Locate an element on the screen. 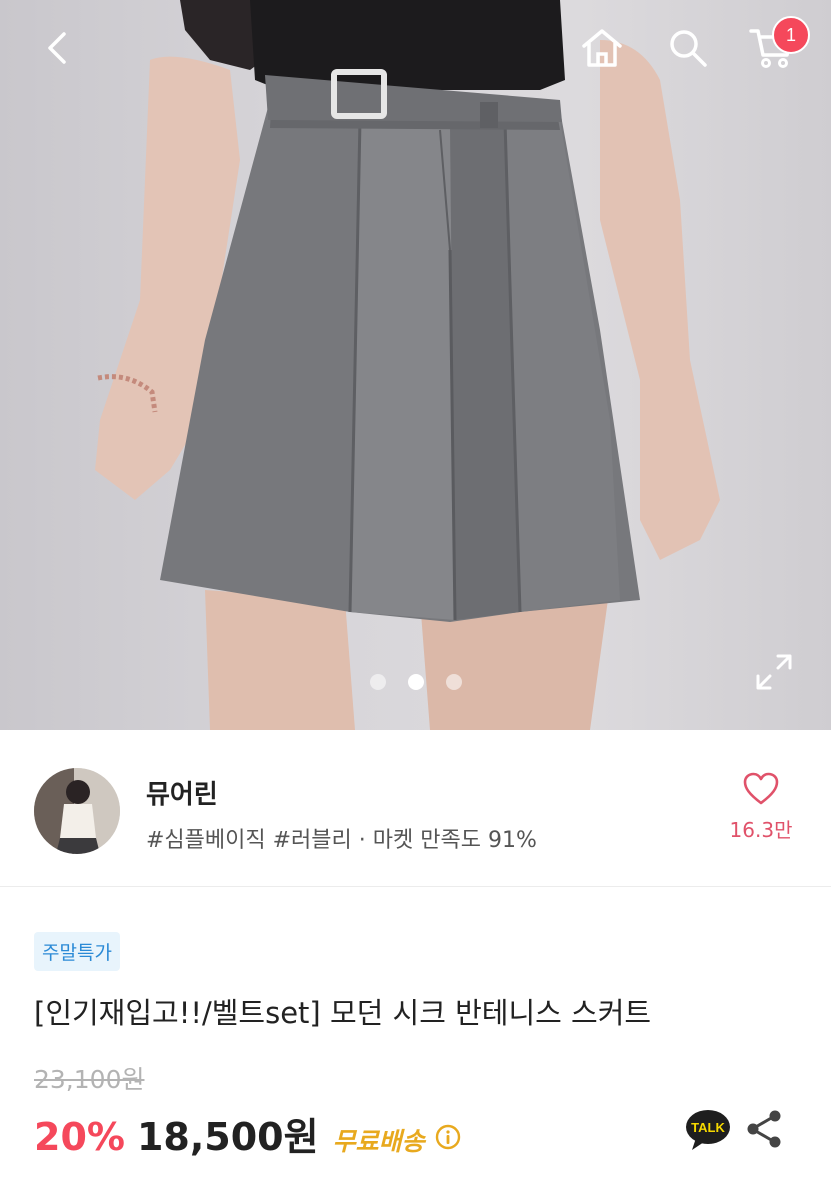  price-row: 20% 18,500원 무료배송 is located at coordinates (247, 1133).